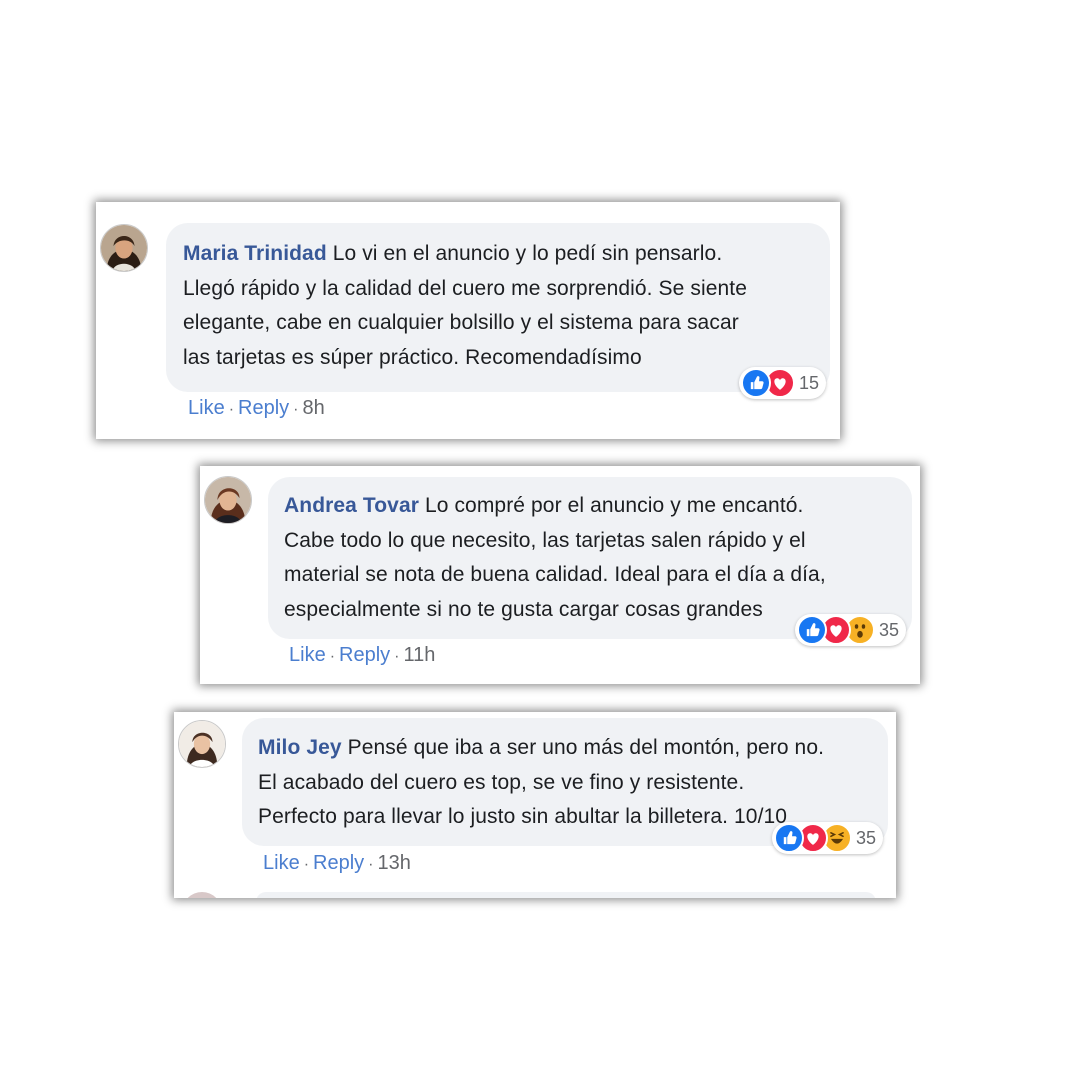 This screenshot has width=1080, height=1080. Describe the element at coordinates (809, 382) in the screenshot. I see `reaction-count: 15` at that location.